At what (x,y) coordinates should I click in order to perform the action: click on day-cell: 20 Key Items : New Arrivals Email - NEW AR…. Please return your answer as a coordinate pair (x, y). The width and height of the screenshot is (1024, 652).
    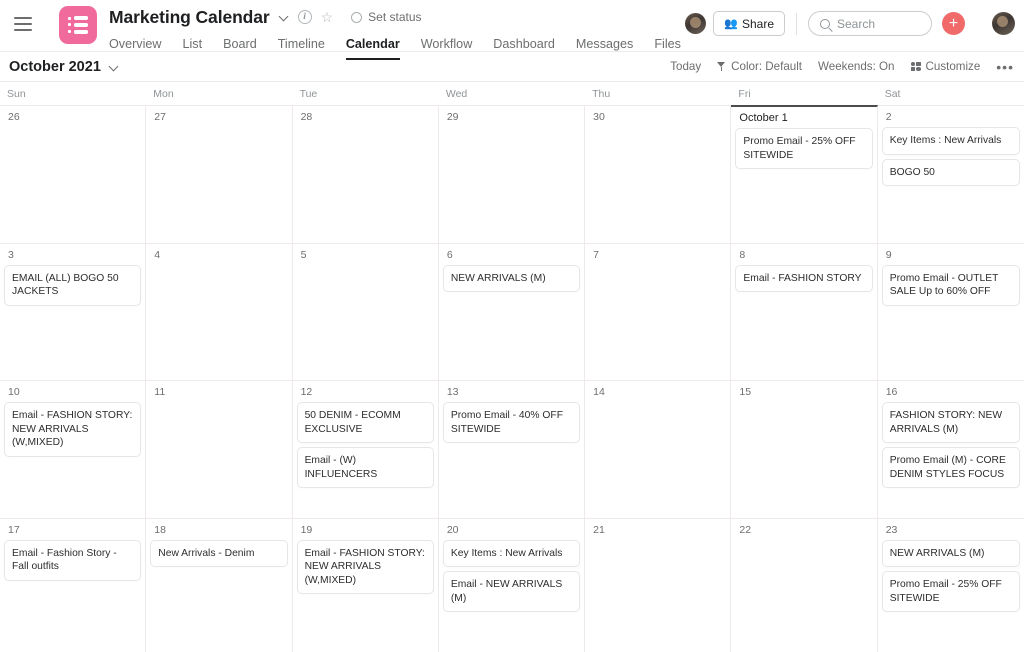
    Looking at the image, I should click on (512, 585).